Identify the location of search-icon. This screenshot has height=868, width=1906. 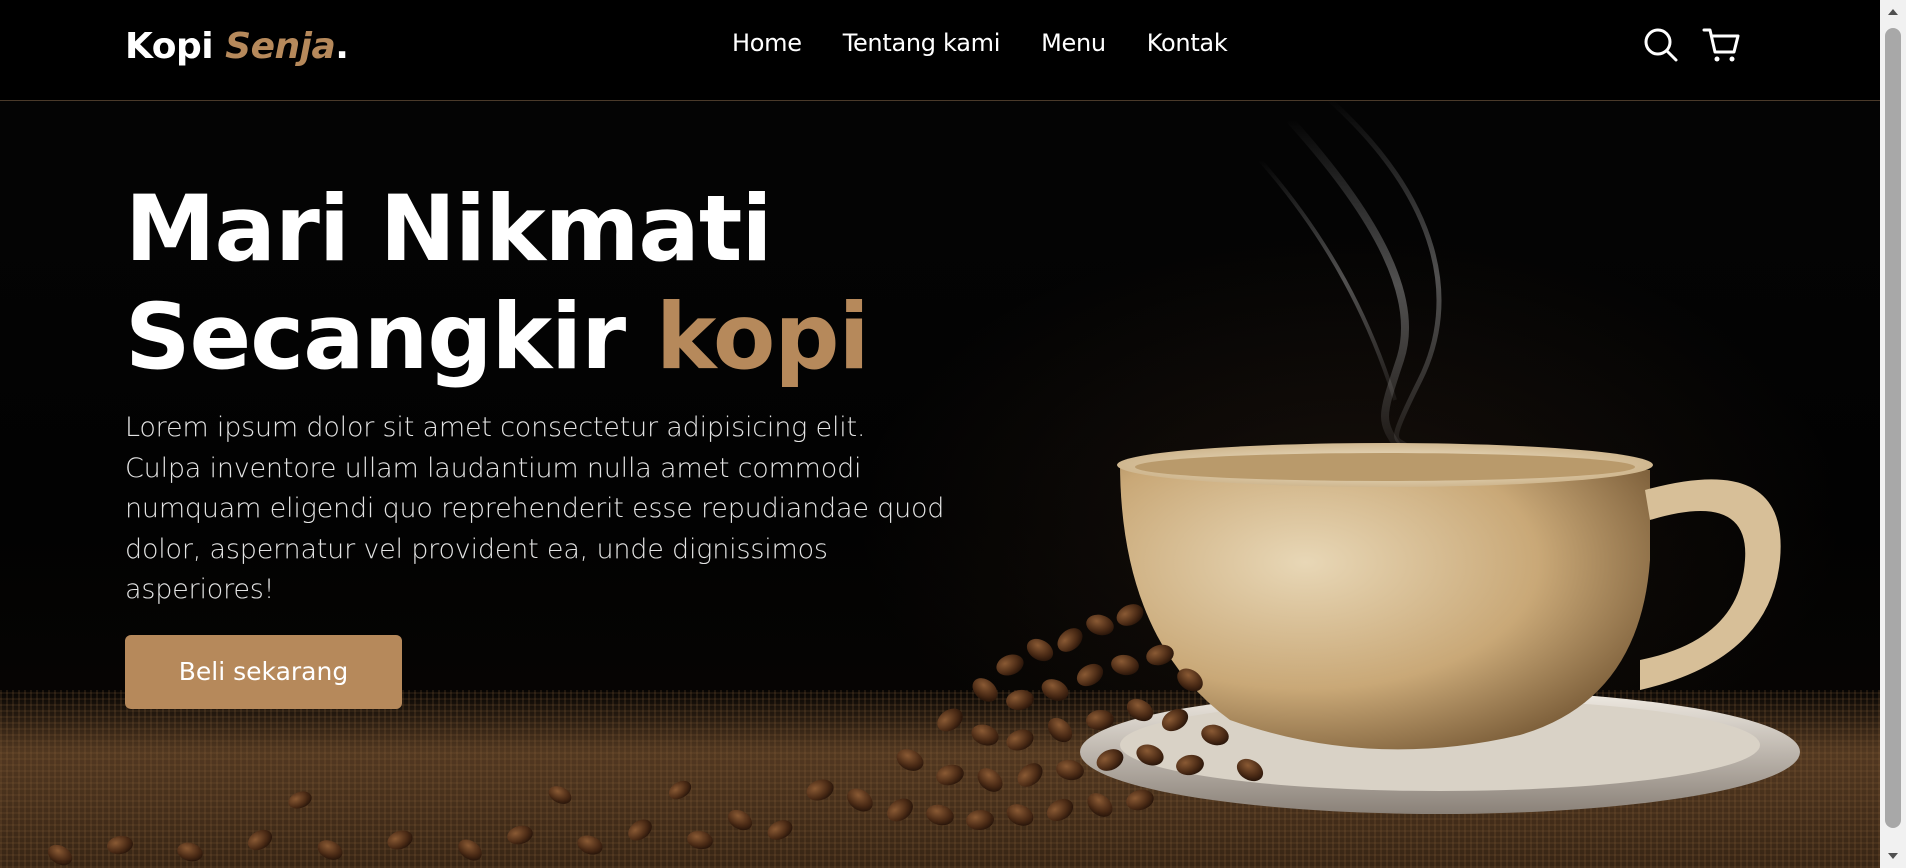
(1661, 45).